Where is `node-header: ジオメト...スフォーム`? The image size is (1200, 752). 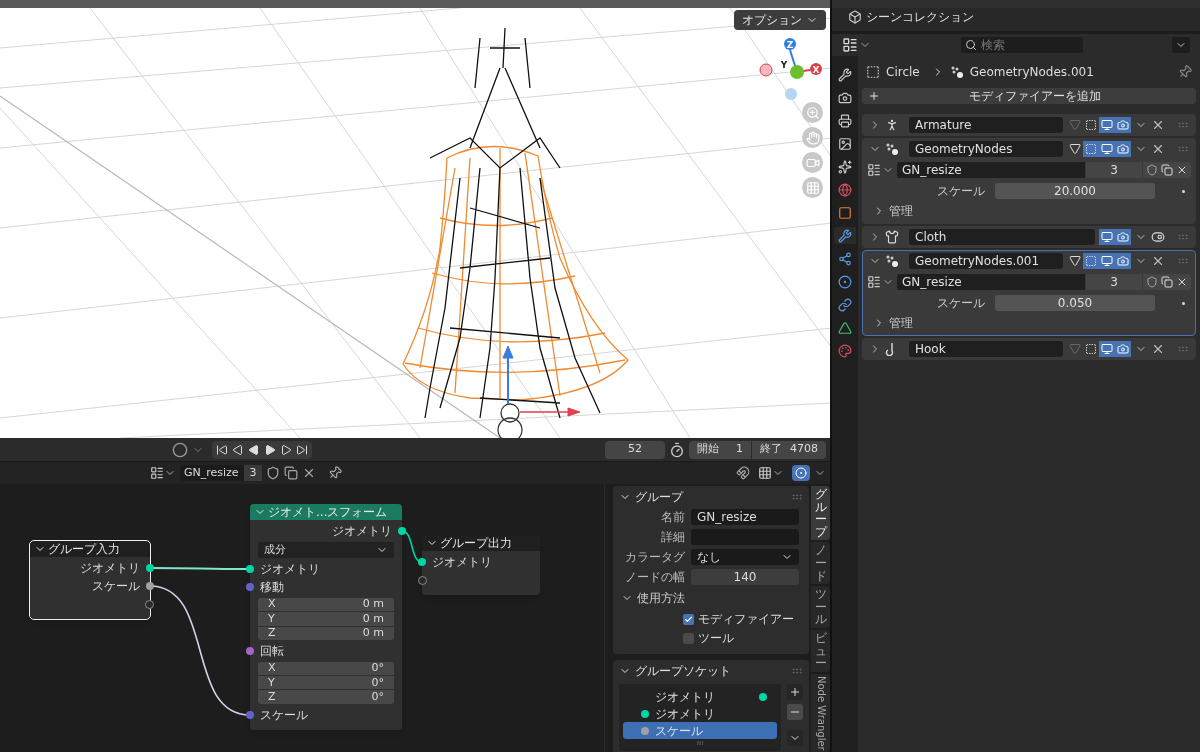
node-header: ジオメト...スフォーム is located at coordinates (326, 512).